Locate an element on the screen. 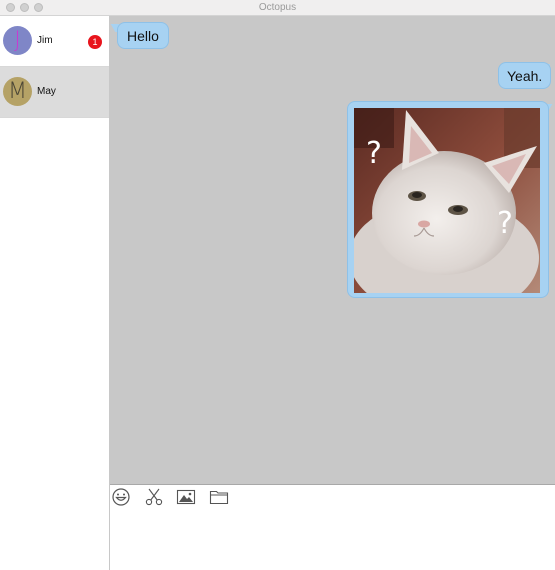 This screenshot has height=570, width=555. emoji-icon is located at coordinates (121, 497).